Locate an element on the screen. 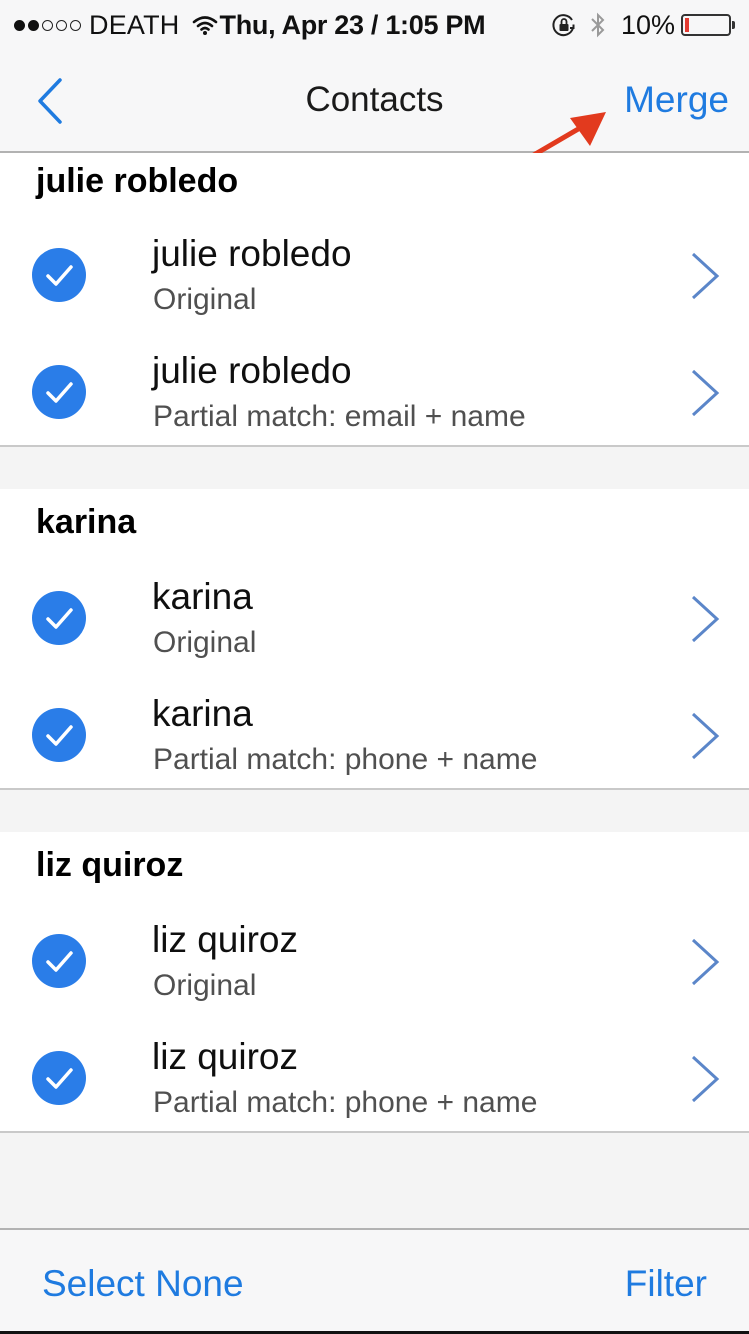 The height and width of the screenshot is (1334, 749). bottom-toolbar: Select None Filter is located at coordinates (374, 1281).